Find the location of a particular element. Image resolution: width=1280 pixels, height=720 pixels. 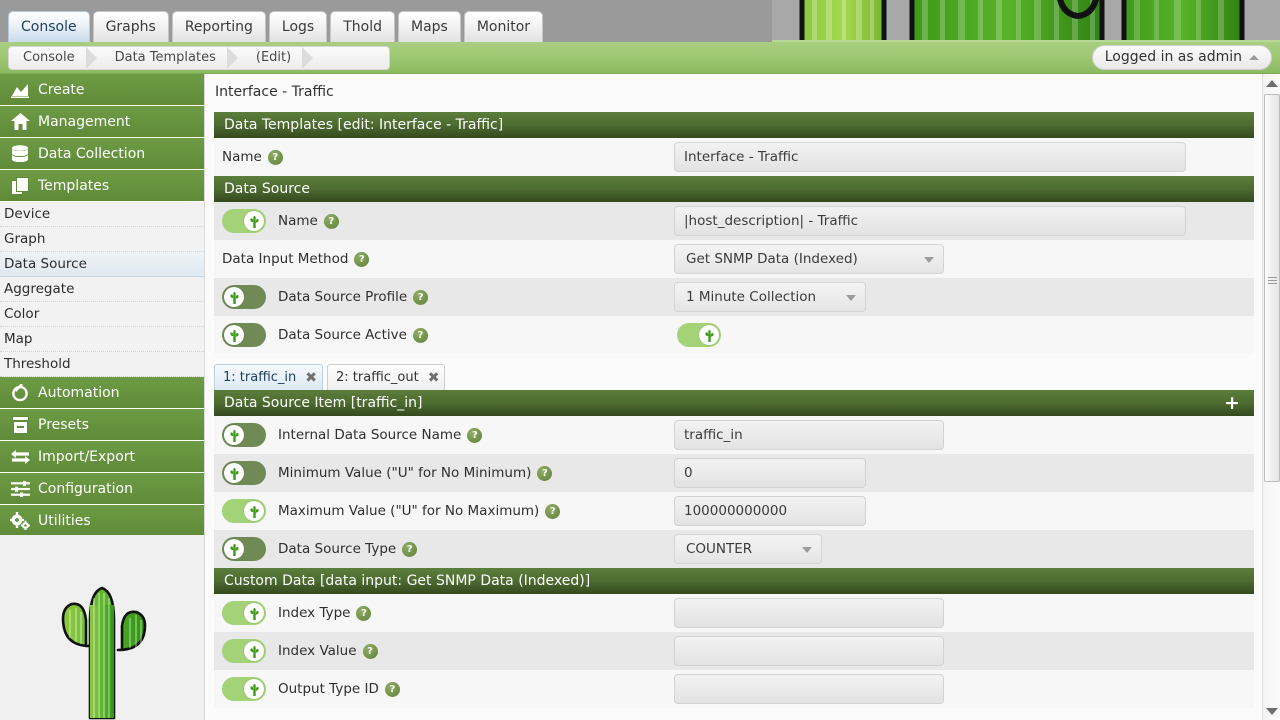

sidebar-group-import-export: Import/Export is located at coordinates (102, 457).